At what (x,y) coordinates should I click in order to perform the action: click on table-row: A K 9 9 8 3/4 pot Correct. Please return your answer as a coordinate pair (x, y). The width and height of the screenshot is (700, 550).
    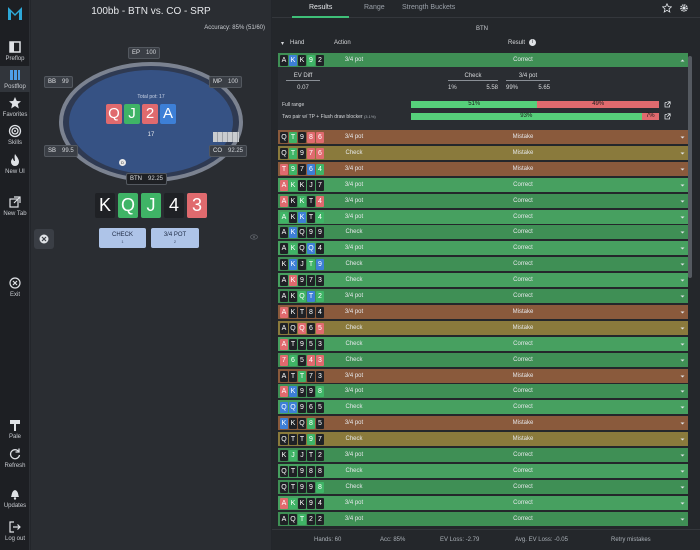
    Looking at the image, I should click on (483, 392).